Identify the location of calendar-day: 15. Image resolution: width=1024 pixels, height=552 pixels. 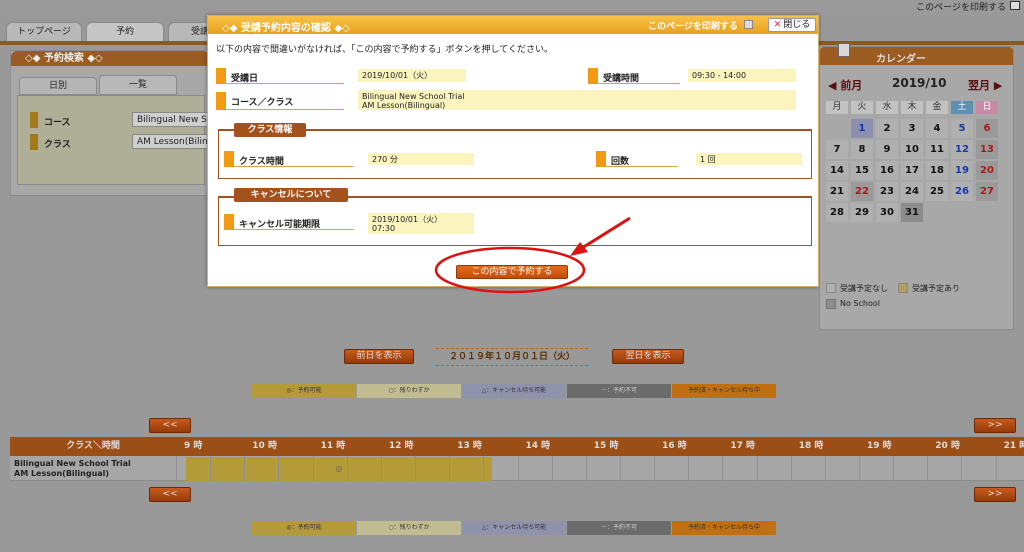
(862, 170).